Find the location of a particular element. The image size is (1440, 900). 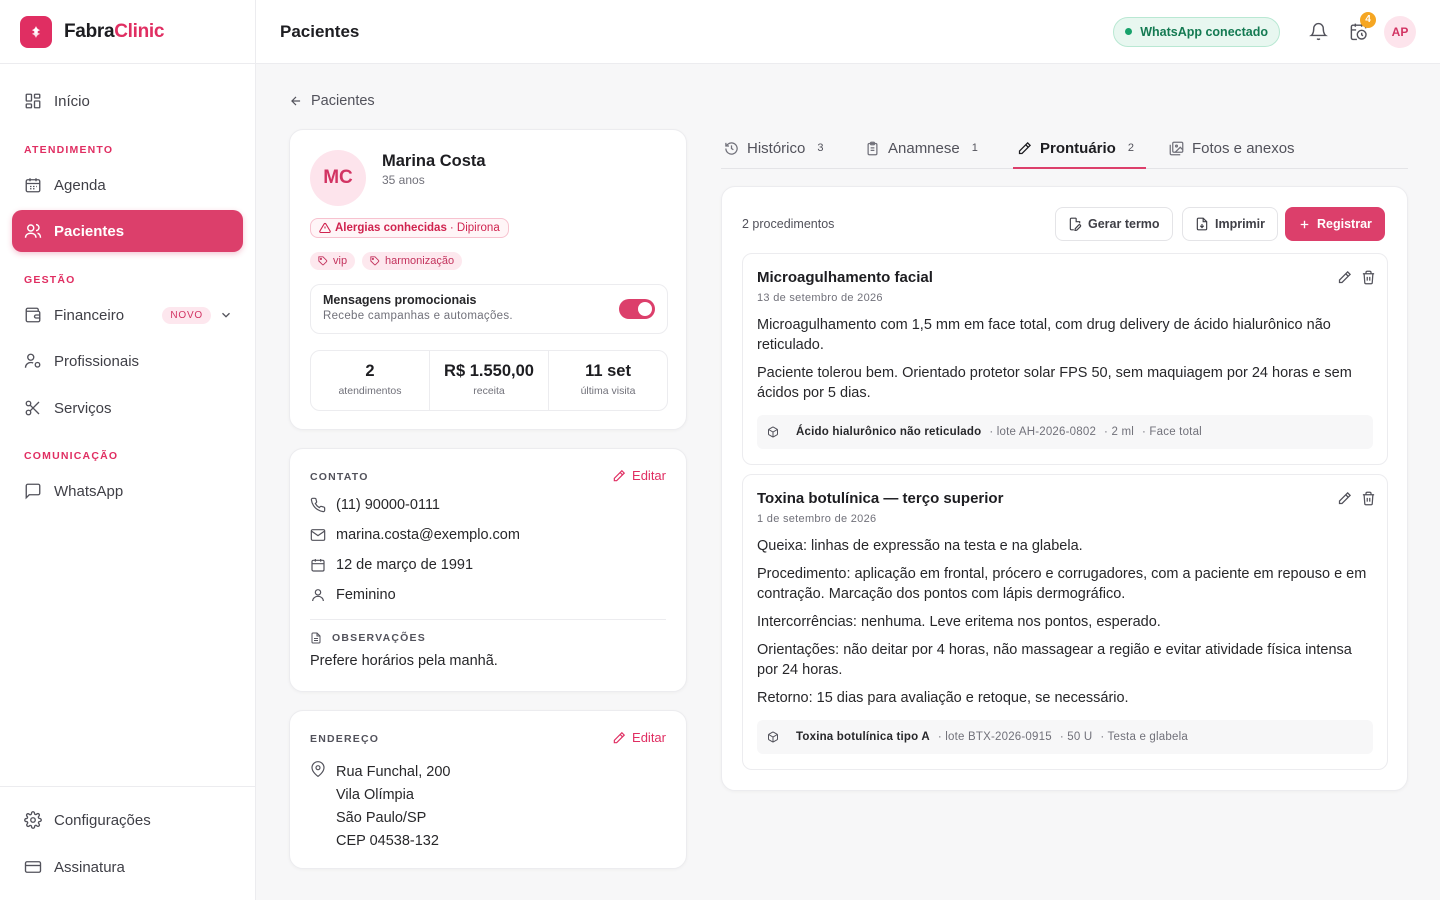

edit-label: Editar is located at coordinates (649, 475).